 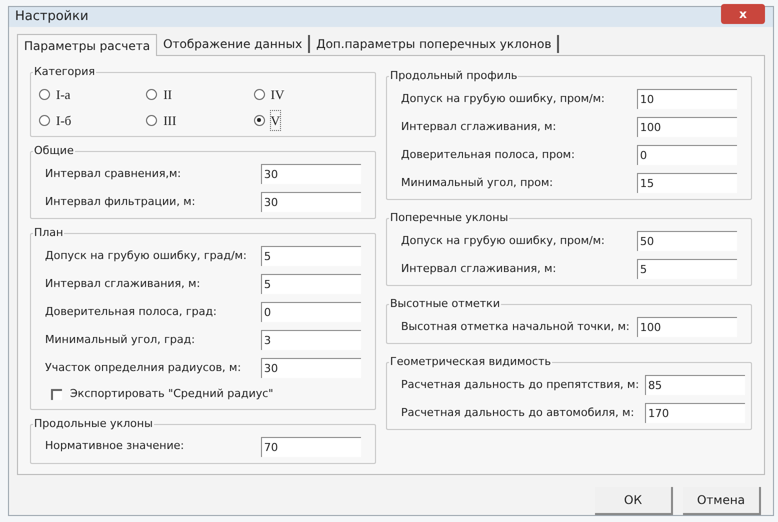 I want to click on radio-label: III, so click(x=169, y=121).